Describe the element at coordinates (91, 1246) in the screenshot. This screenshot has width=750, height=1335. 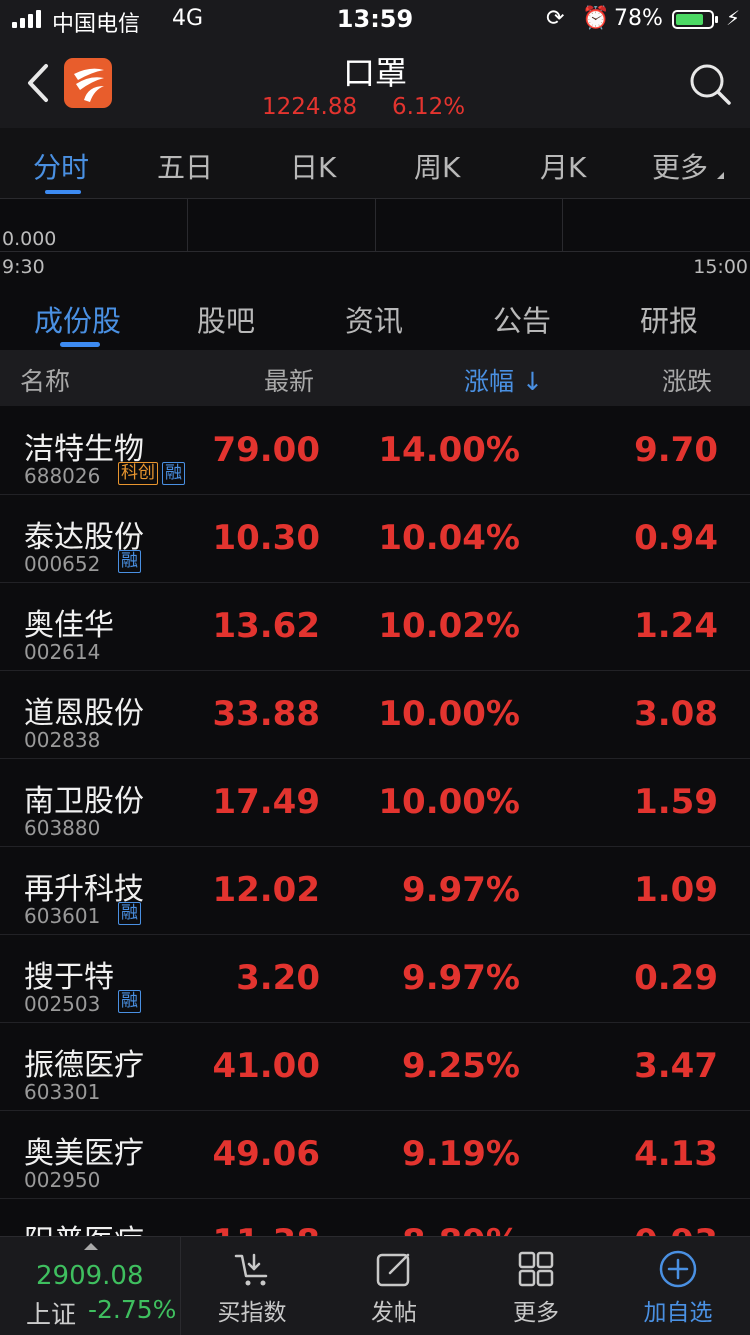
I see `expand-up-icon` at that location.